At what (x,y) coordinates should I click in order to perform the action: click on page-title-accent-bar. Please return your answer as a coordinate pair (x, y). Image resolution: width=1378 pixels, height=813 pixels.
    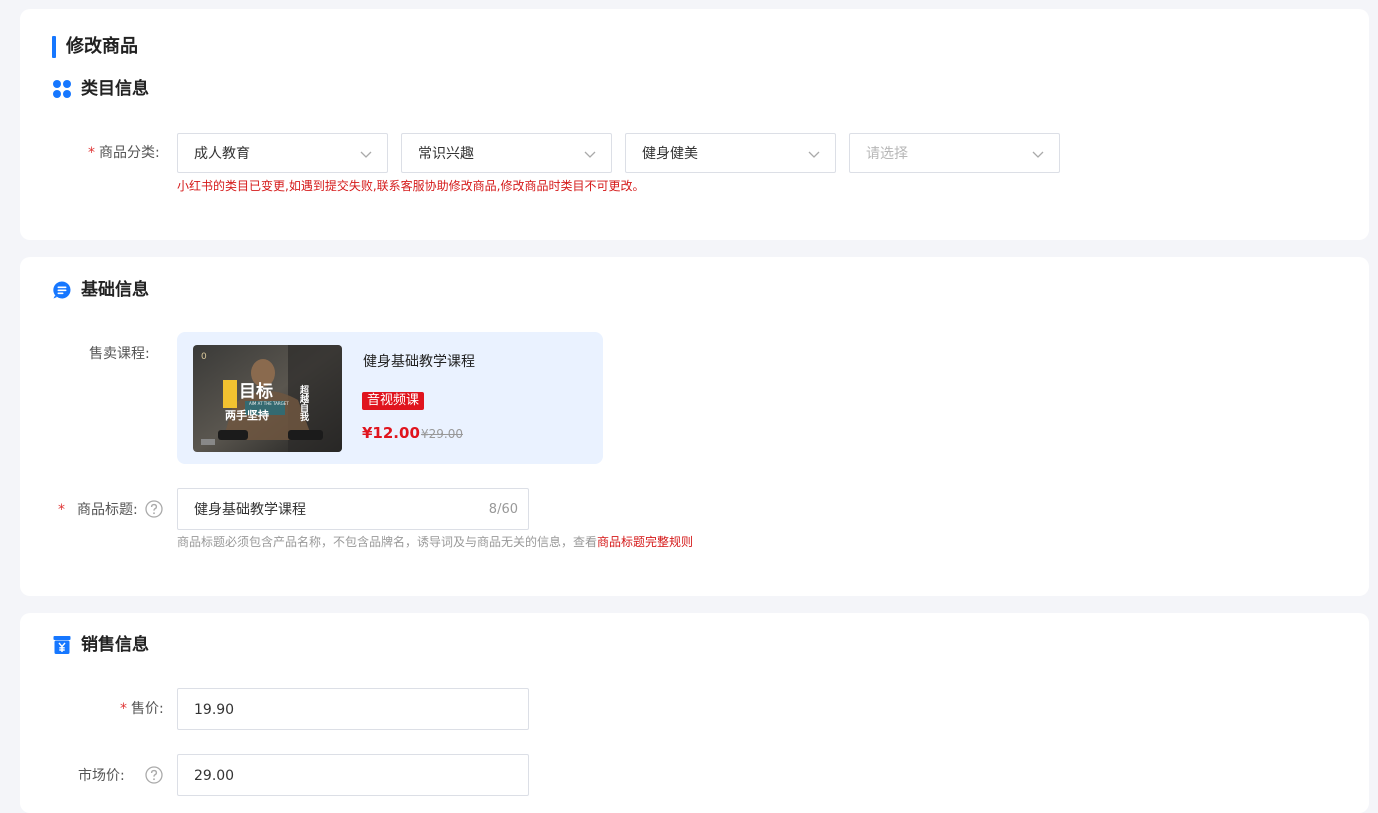
    Looking at the image, I should click on (54, 47).